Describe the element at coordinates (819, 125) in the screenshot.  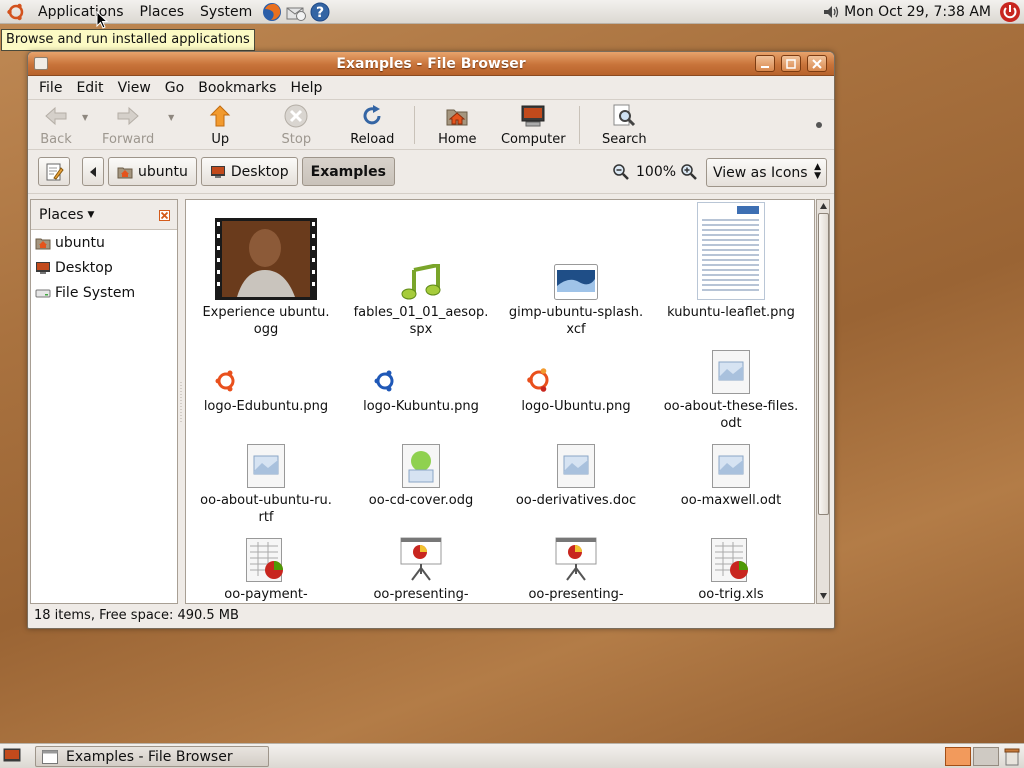
I see `toolbar-overflow-icon` at that location.